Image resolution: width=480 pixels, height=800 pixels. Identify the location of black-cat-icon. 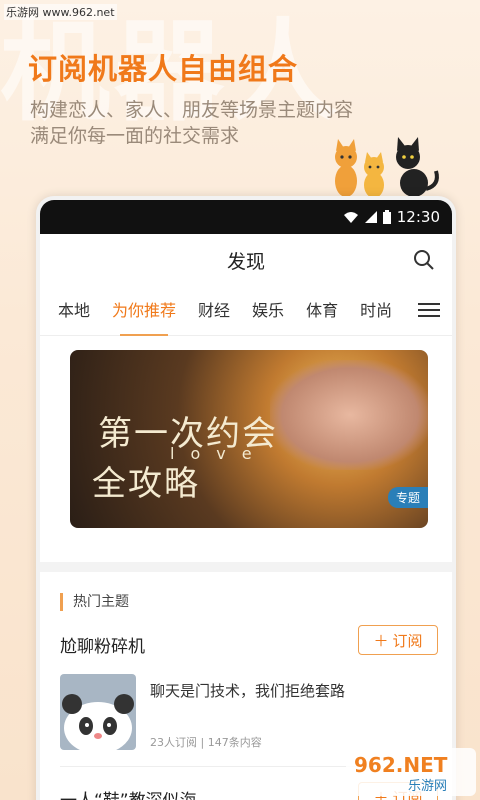
(417, 167).